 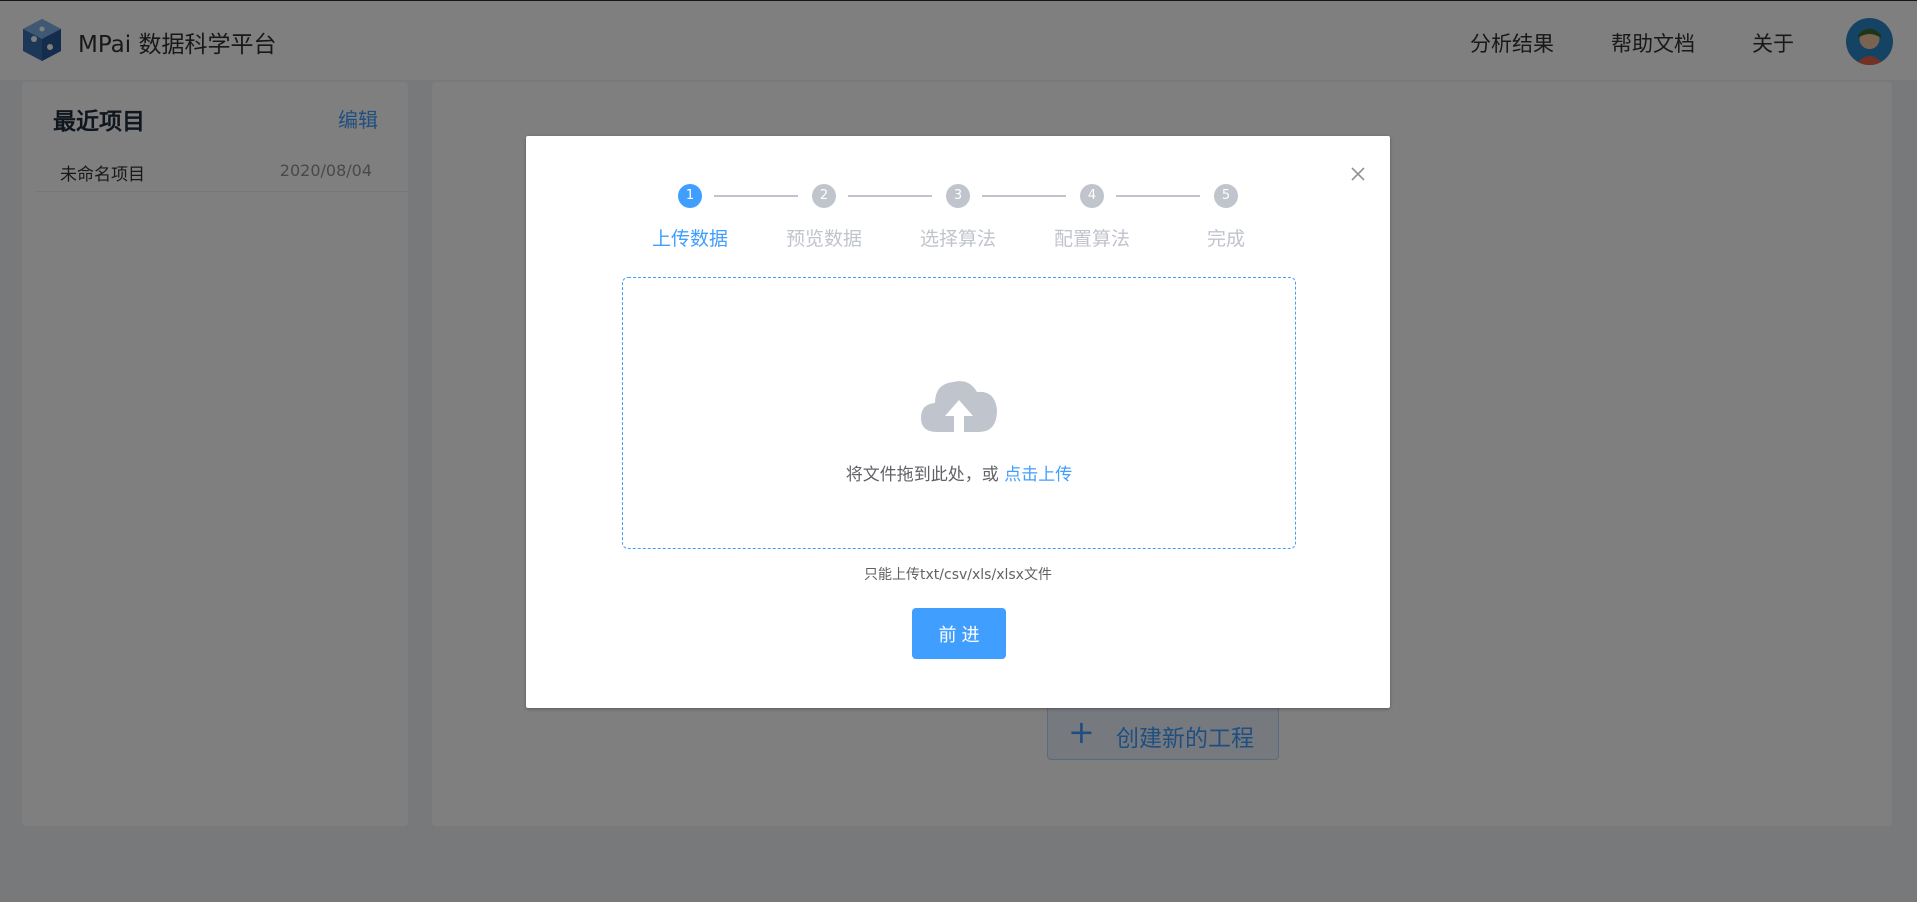 I want to click on forward-button: 前 进, so click(x=959, y=633).